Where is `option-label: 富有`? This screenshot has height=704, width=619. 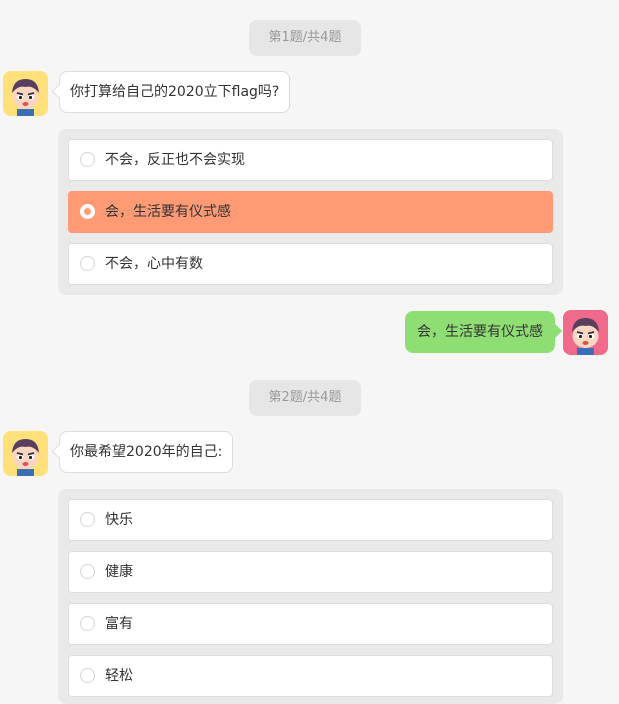 option-label: 富有 is located at coordinates (119, 624).